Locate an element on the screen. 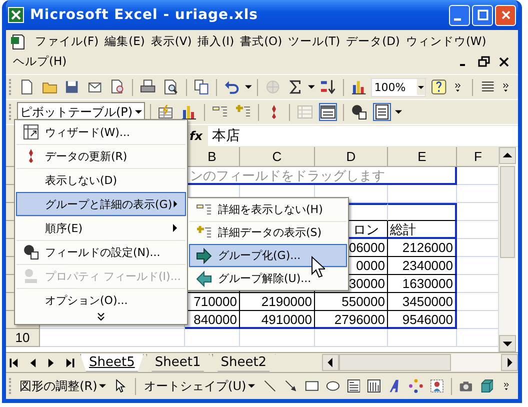 Image resolution: width=528 pixels, height=407 pixels. menu-item: 書式(O) is located at coordinates (261, 41).